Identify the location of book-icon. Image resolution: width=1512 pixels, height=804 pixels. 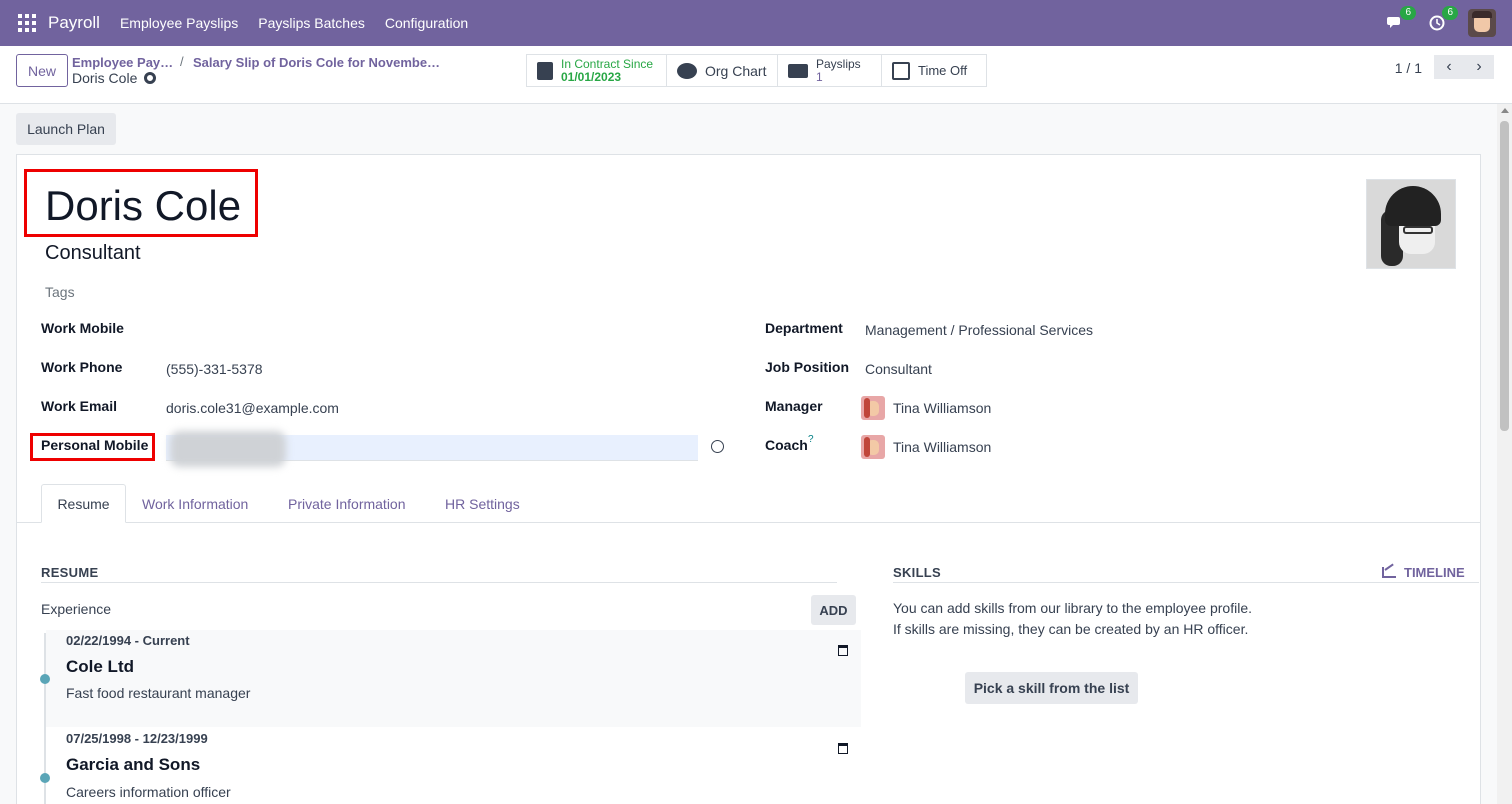
(545, 70).